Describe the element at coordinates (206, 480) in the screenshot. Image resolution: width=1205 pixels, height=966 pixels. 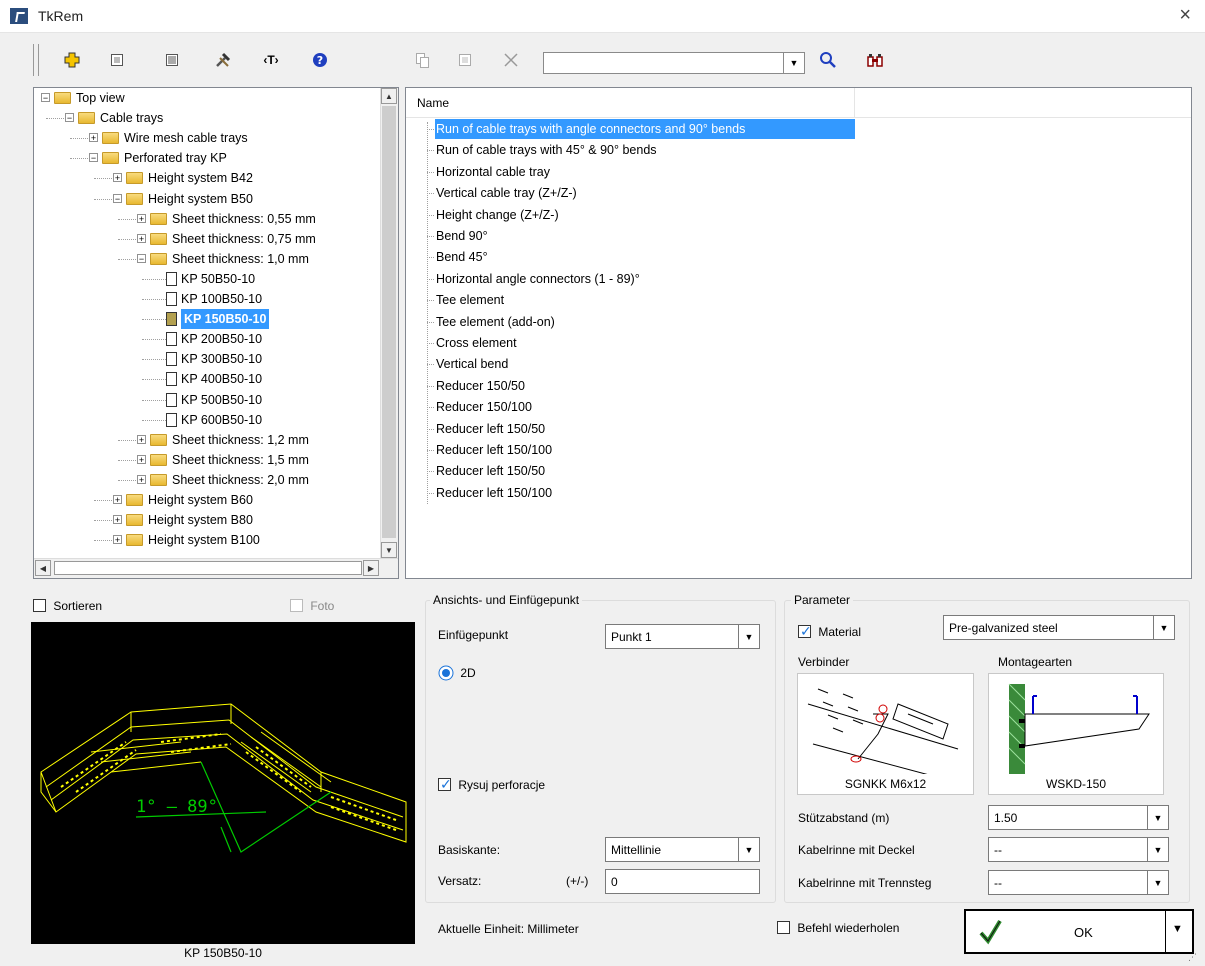
I see `tree-item-folder: + Sheet thickness: 2,0 mm` at that location.